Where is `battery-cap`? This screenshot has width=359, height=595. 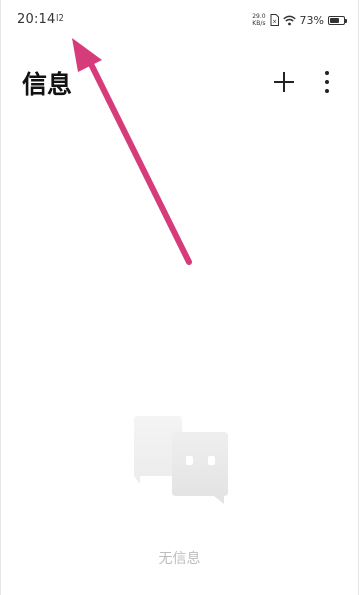
battery-cap is located at coordinates (346, 20).